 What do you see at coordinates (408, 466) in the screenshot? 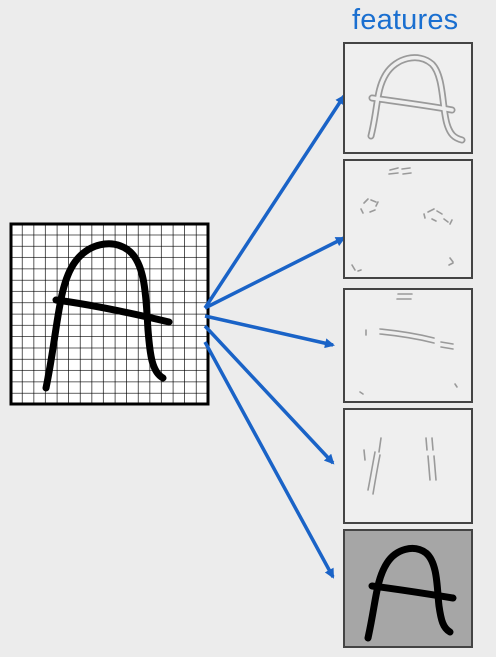
I see `feature-panel-vertical-strokes` at bounding box center [408, 466].